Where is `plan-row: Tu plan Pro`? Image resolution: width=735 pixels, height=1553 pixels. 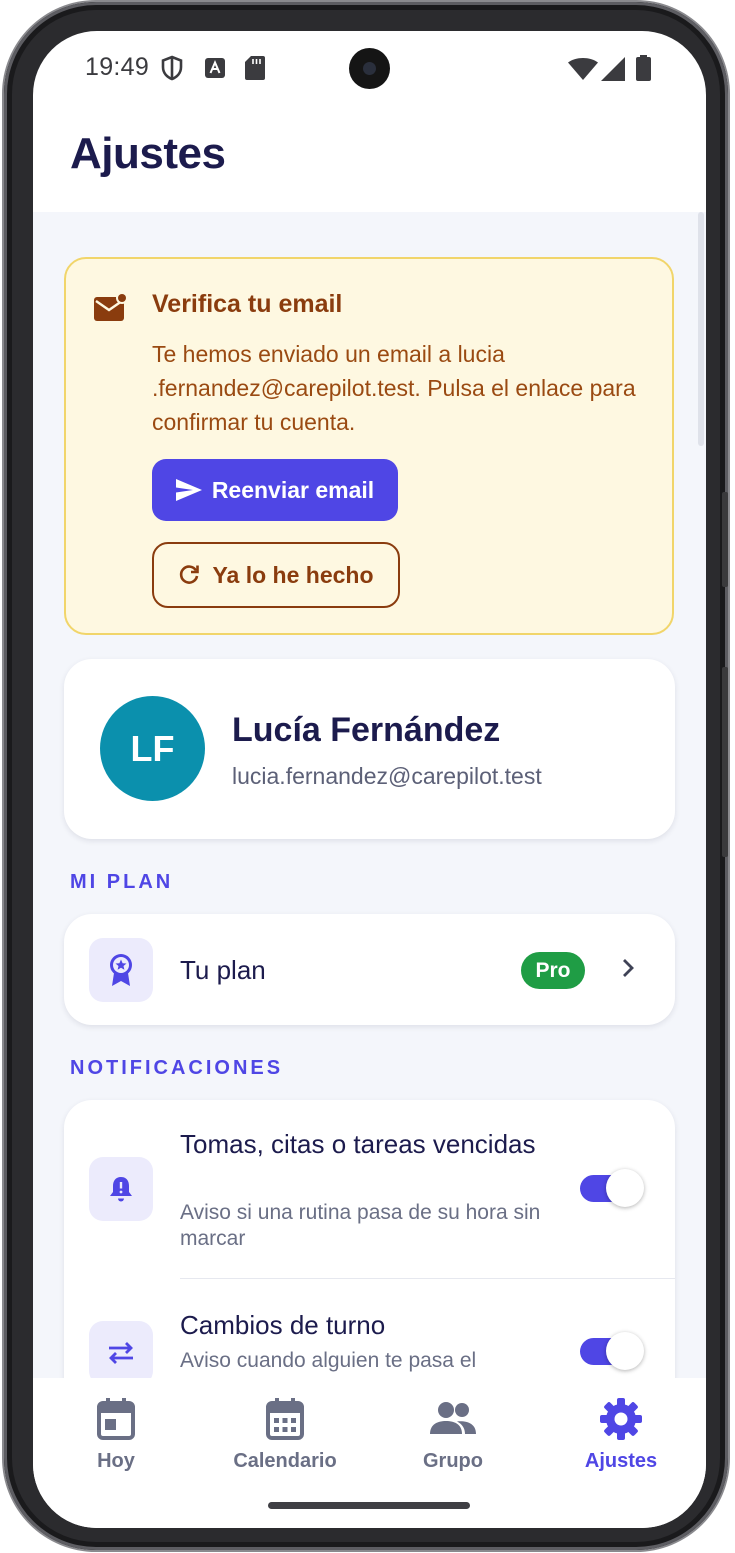
plan-row: Tu plan Pro is located at coordinates (369, 969).